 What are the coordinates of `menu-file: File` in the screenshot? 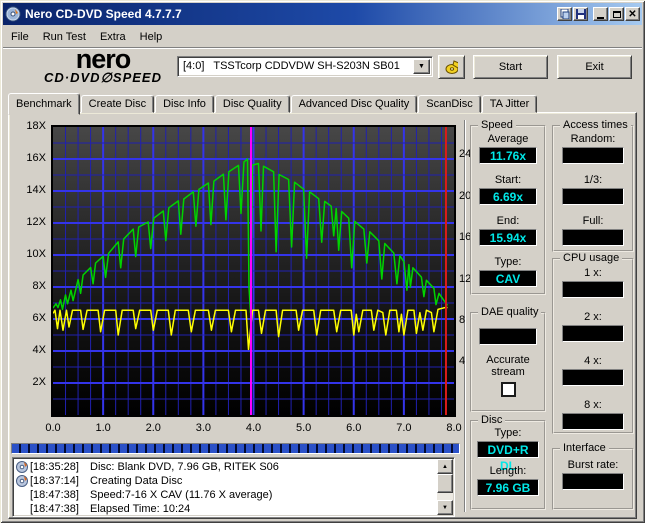 It's located at (20, 37).